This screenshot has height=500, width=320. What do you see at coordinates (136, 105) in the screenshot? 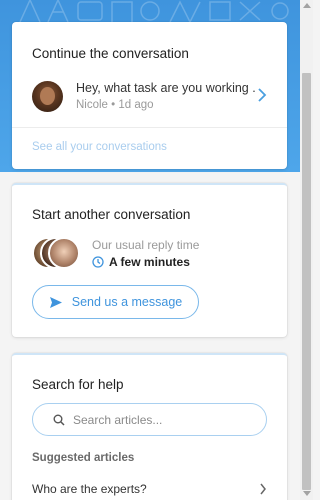
I see `conversation-time: 1d ago` at bounding box center [136, 105].